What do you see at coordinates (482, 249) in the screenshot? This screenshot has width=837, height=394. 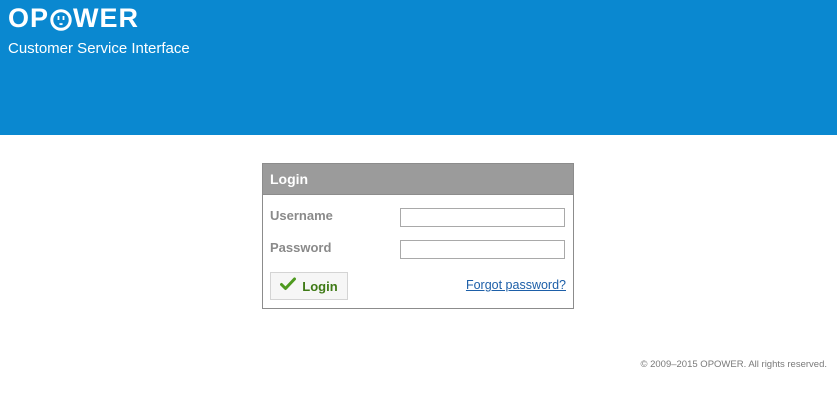 I see `password-input` at bounding box center [482, 249].